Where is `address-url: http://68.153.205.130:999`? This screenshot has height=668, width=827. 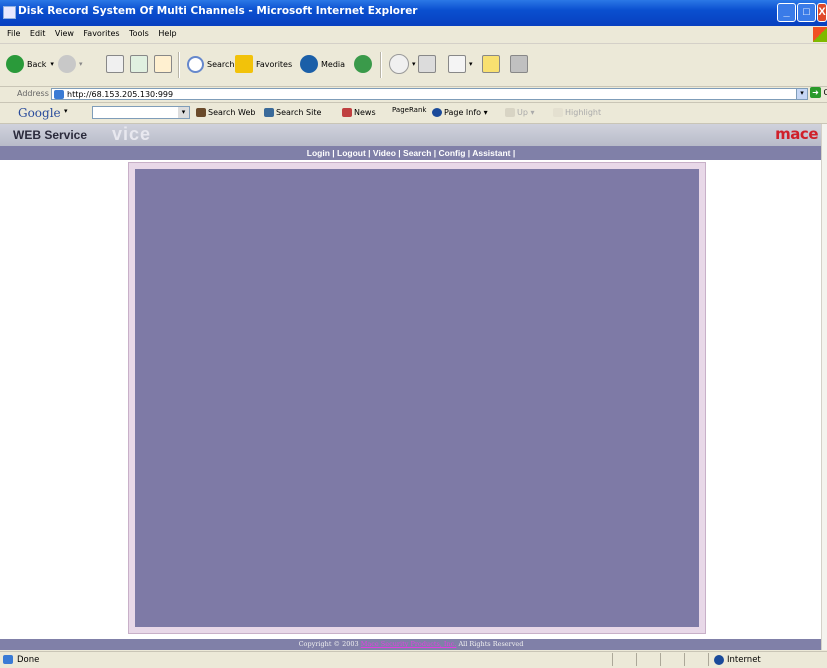
address-url: http://68.153.205.130:999 is located at coordinates (120, 94).